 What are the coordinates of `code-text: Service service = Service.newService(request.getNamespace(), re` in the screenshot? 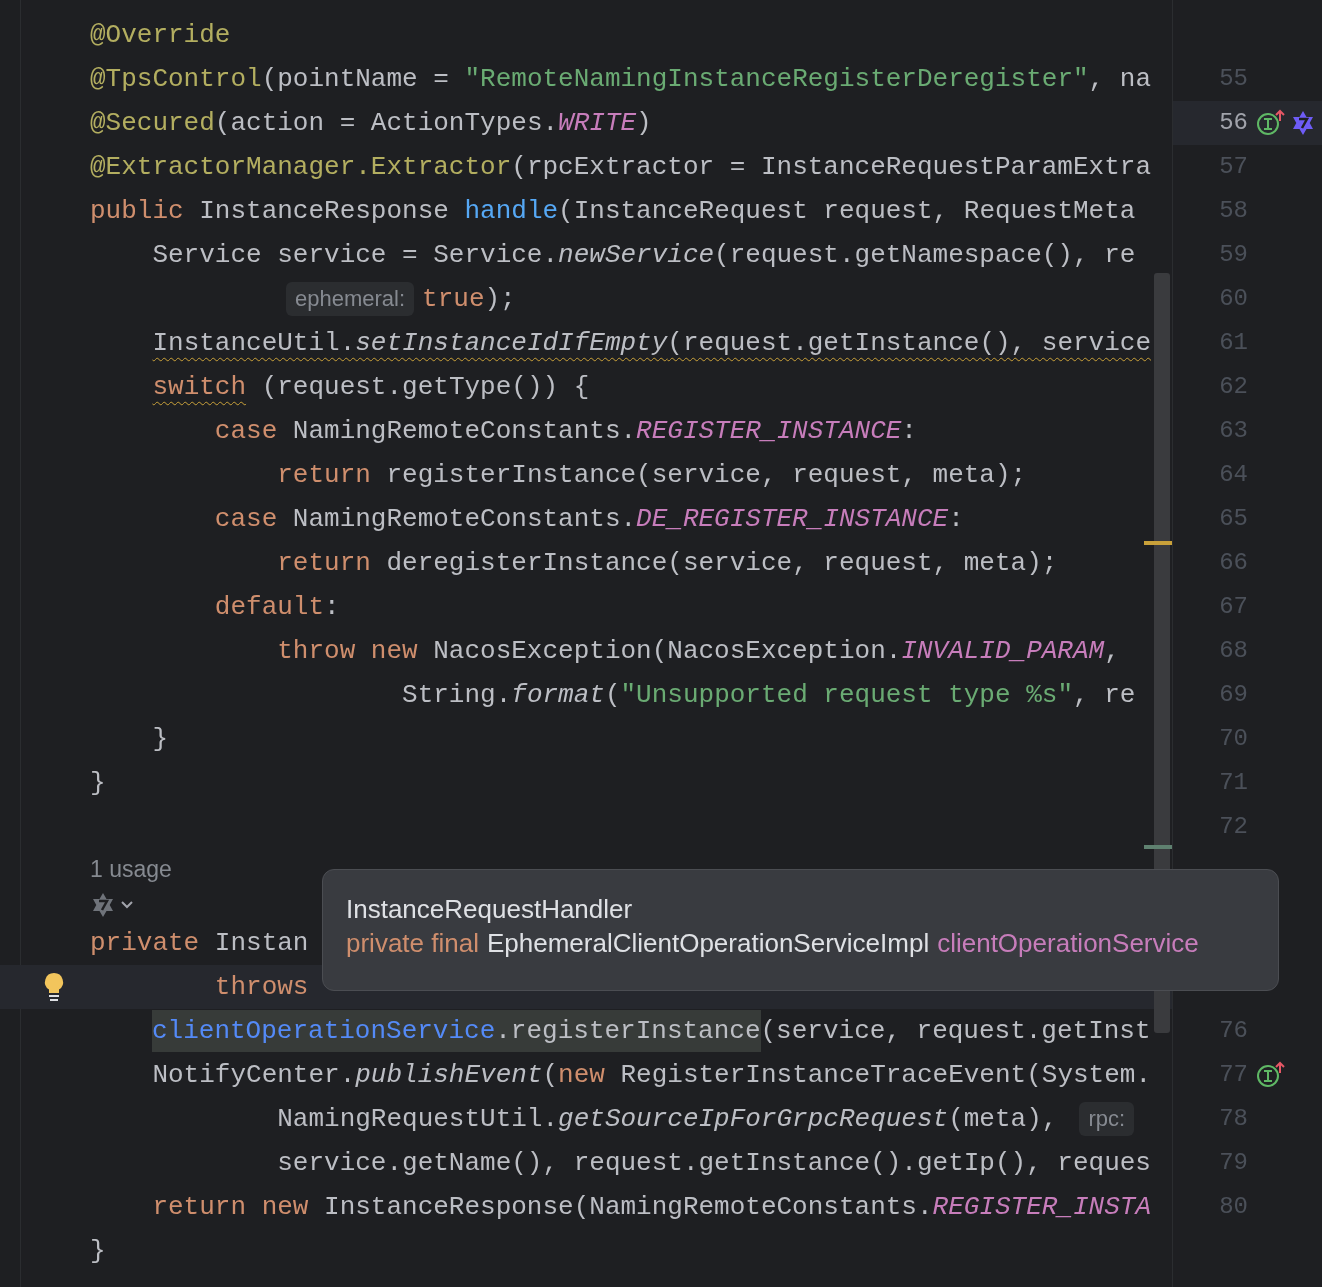 It's located at (643, 255).